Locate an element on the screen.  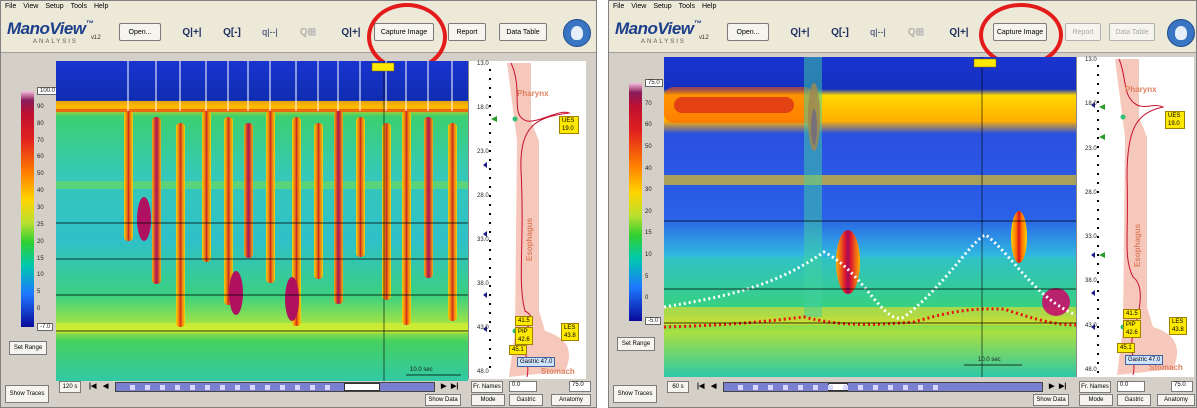
interval-button: 60 s is located at coordinates (678, 387).